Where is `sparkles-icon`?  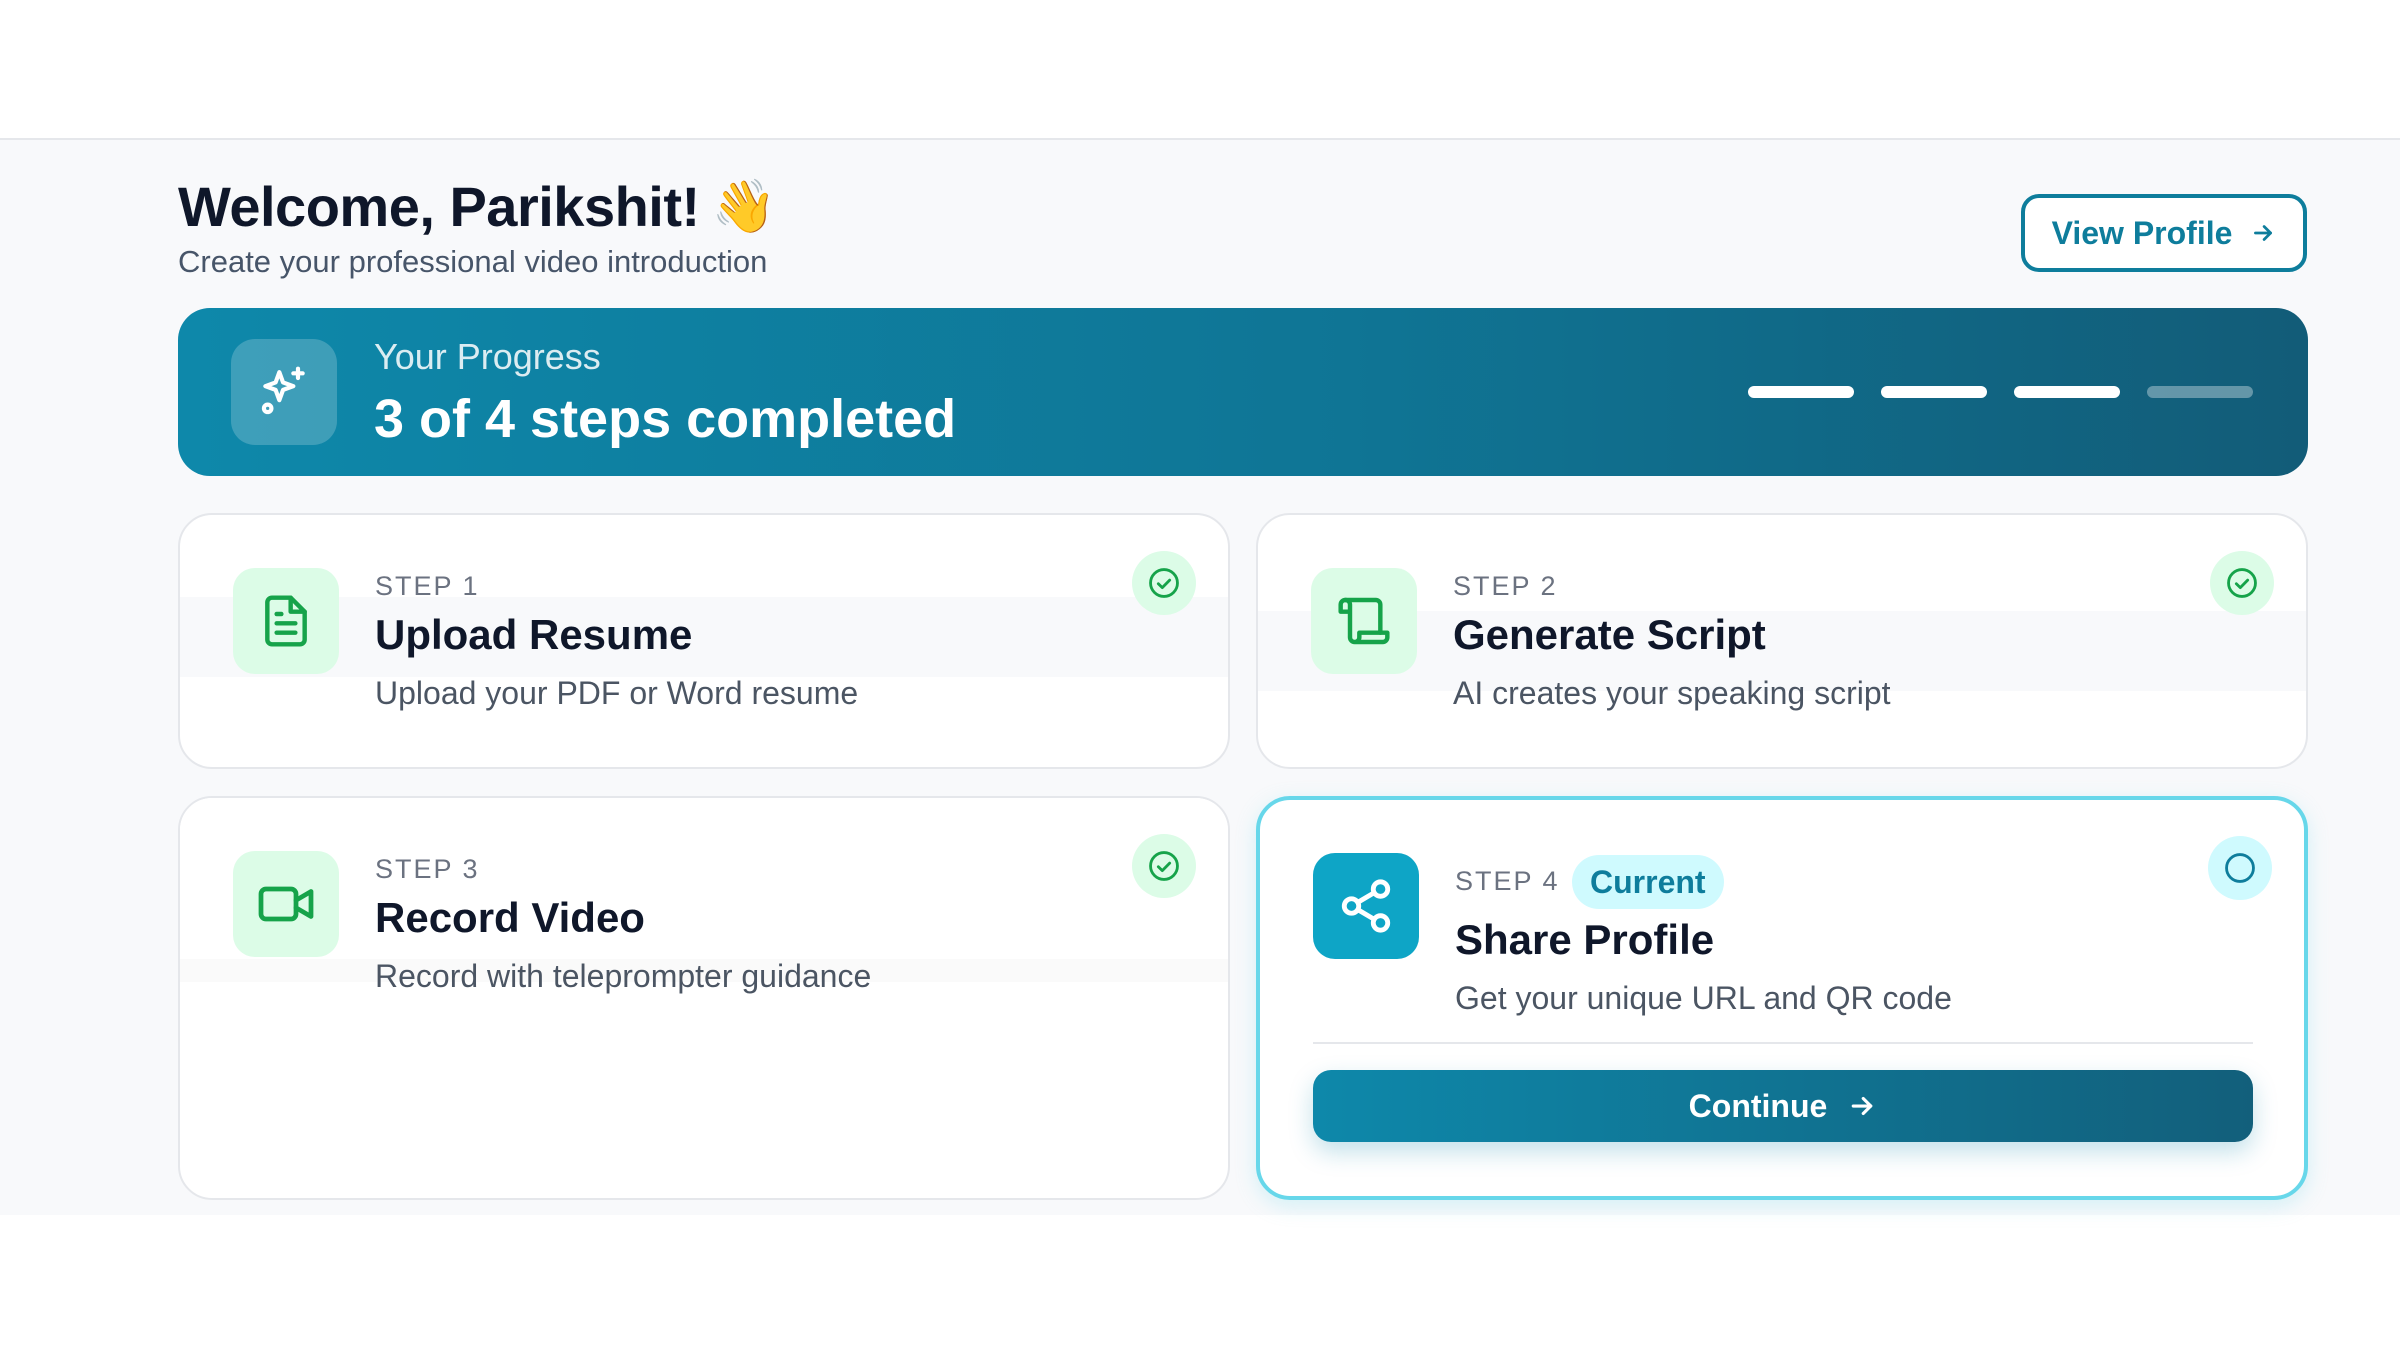
sparkles-icon is located at coordinates (283, 390).